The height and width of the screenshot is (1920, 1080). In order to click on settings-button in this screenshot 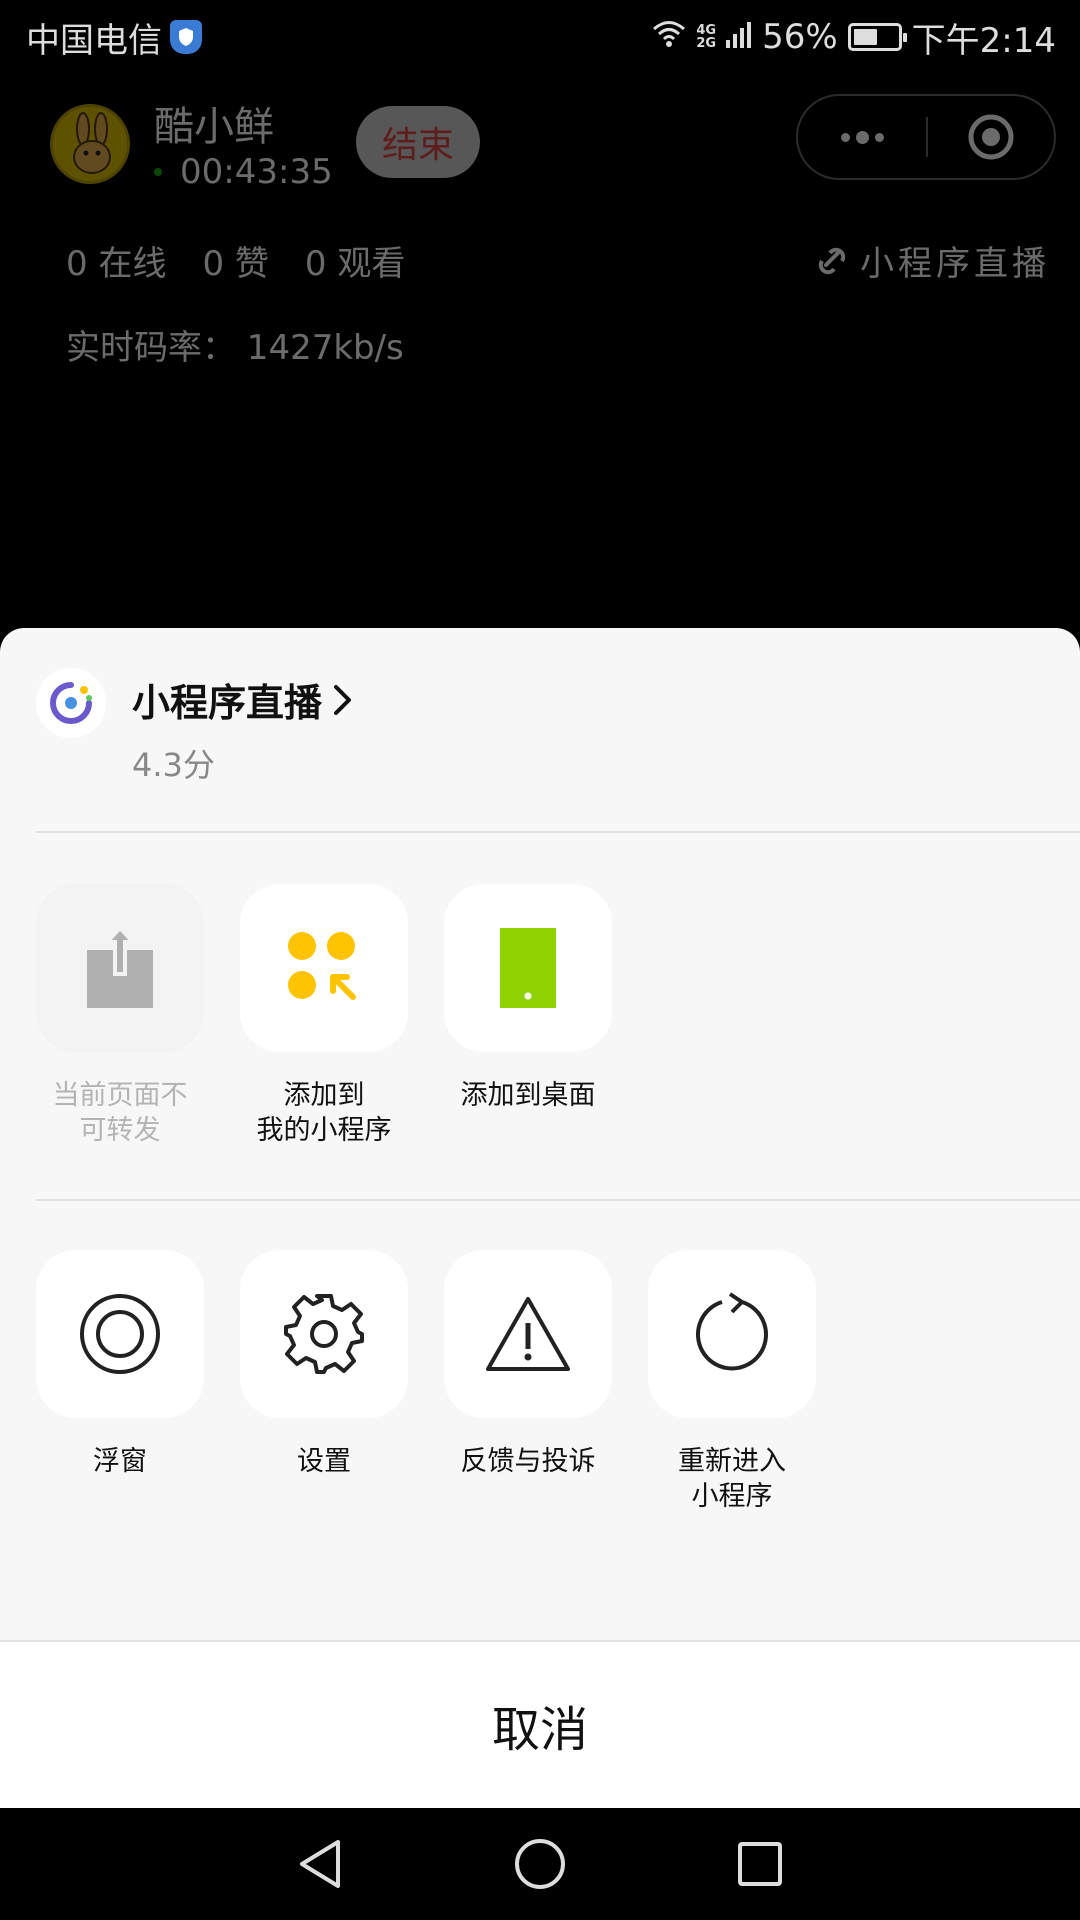, I will do `click(324, 1334)`.